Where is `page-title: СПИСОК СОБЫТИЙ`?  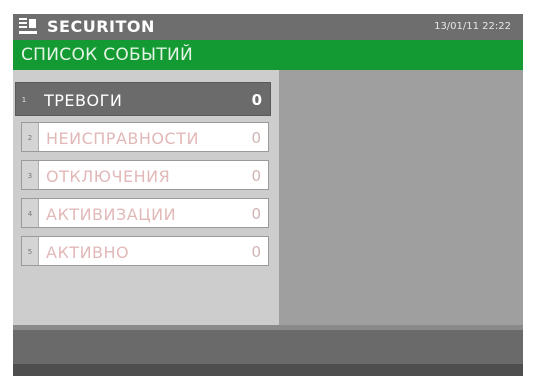
page-title: СПИСОК СОБЫТИЙ is located at coordinates (107, 55).